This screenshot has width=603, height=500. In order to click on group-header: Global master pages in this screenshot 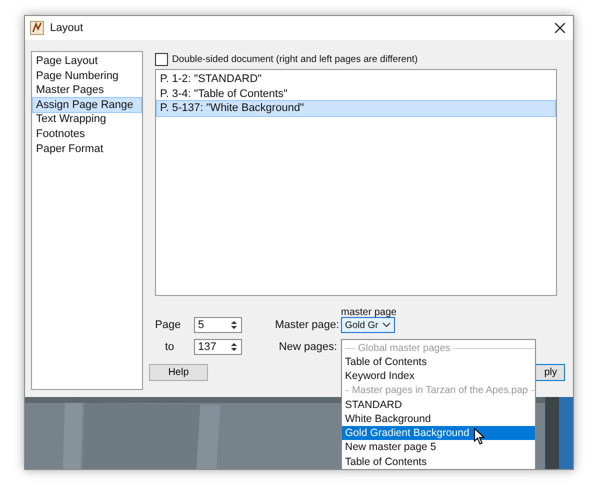, I will do `click(404, 348)`.